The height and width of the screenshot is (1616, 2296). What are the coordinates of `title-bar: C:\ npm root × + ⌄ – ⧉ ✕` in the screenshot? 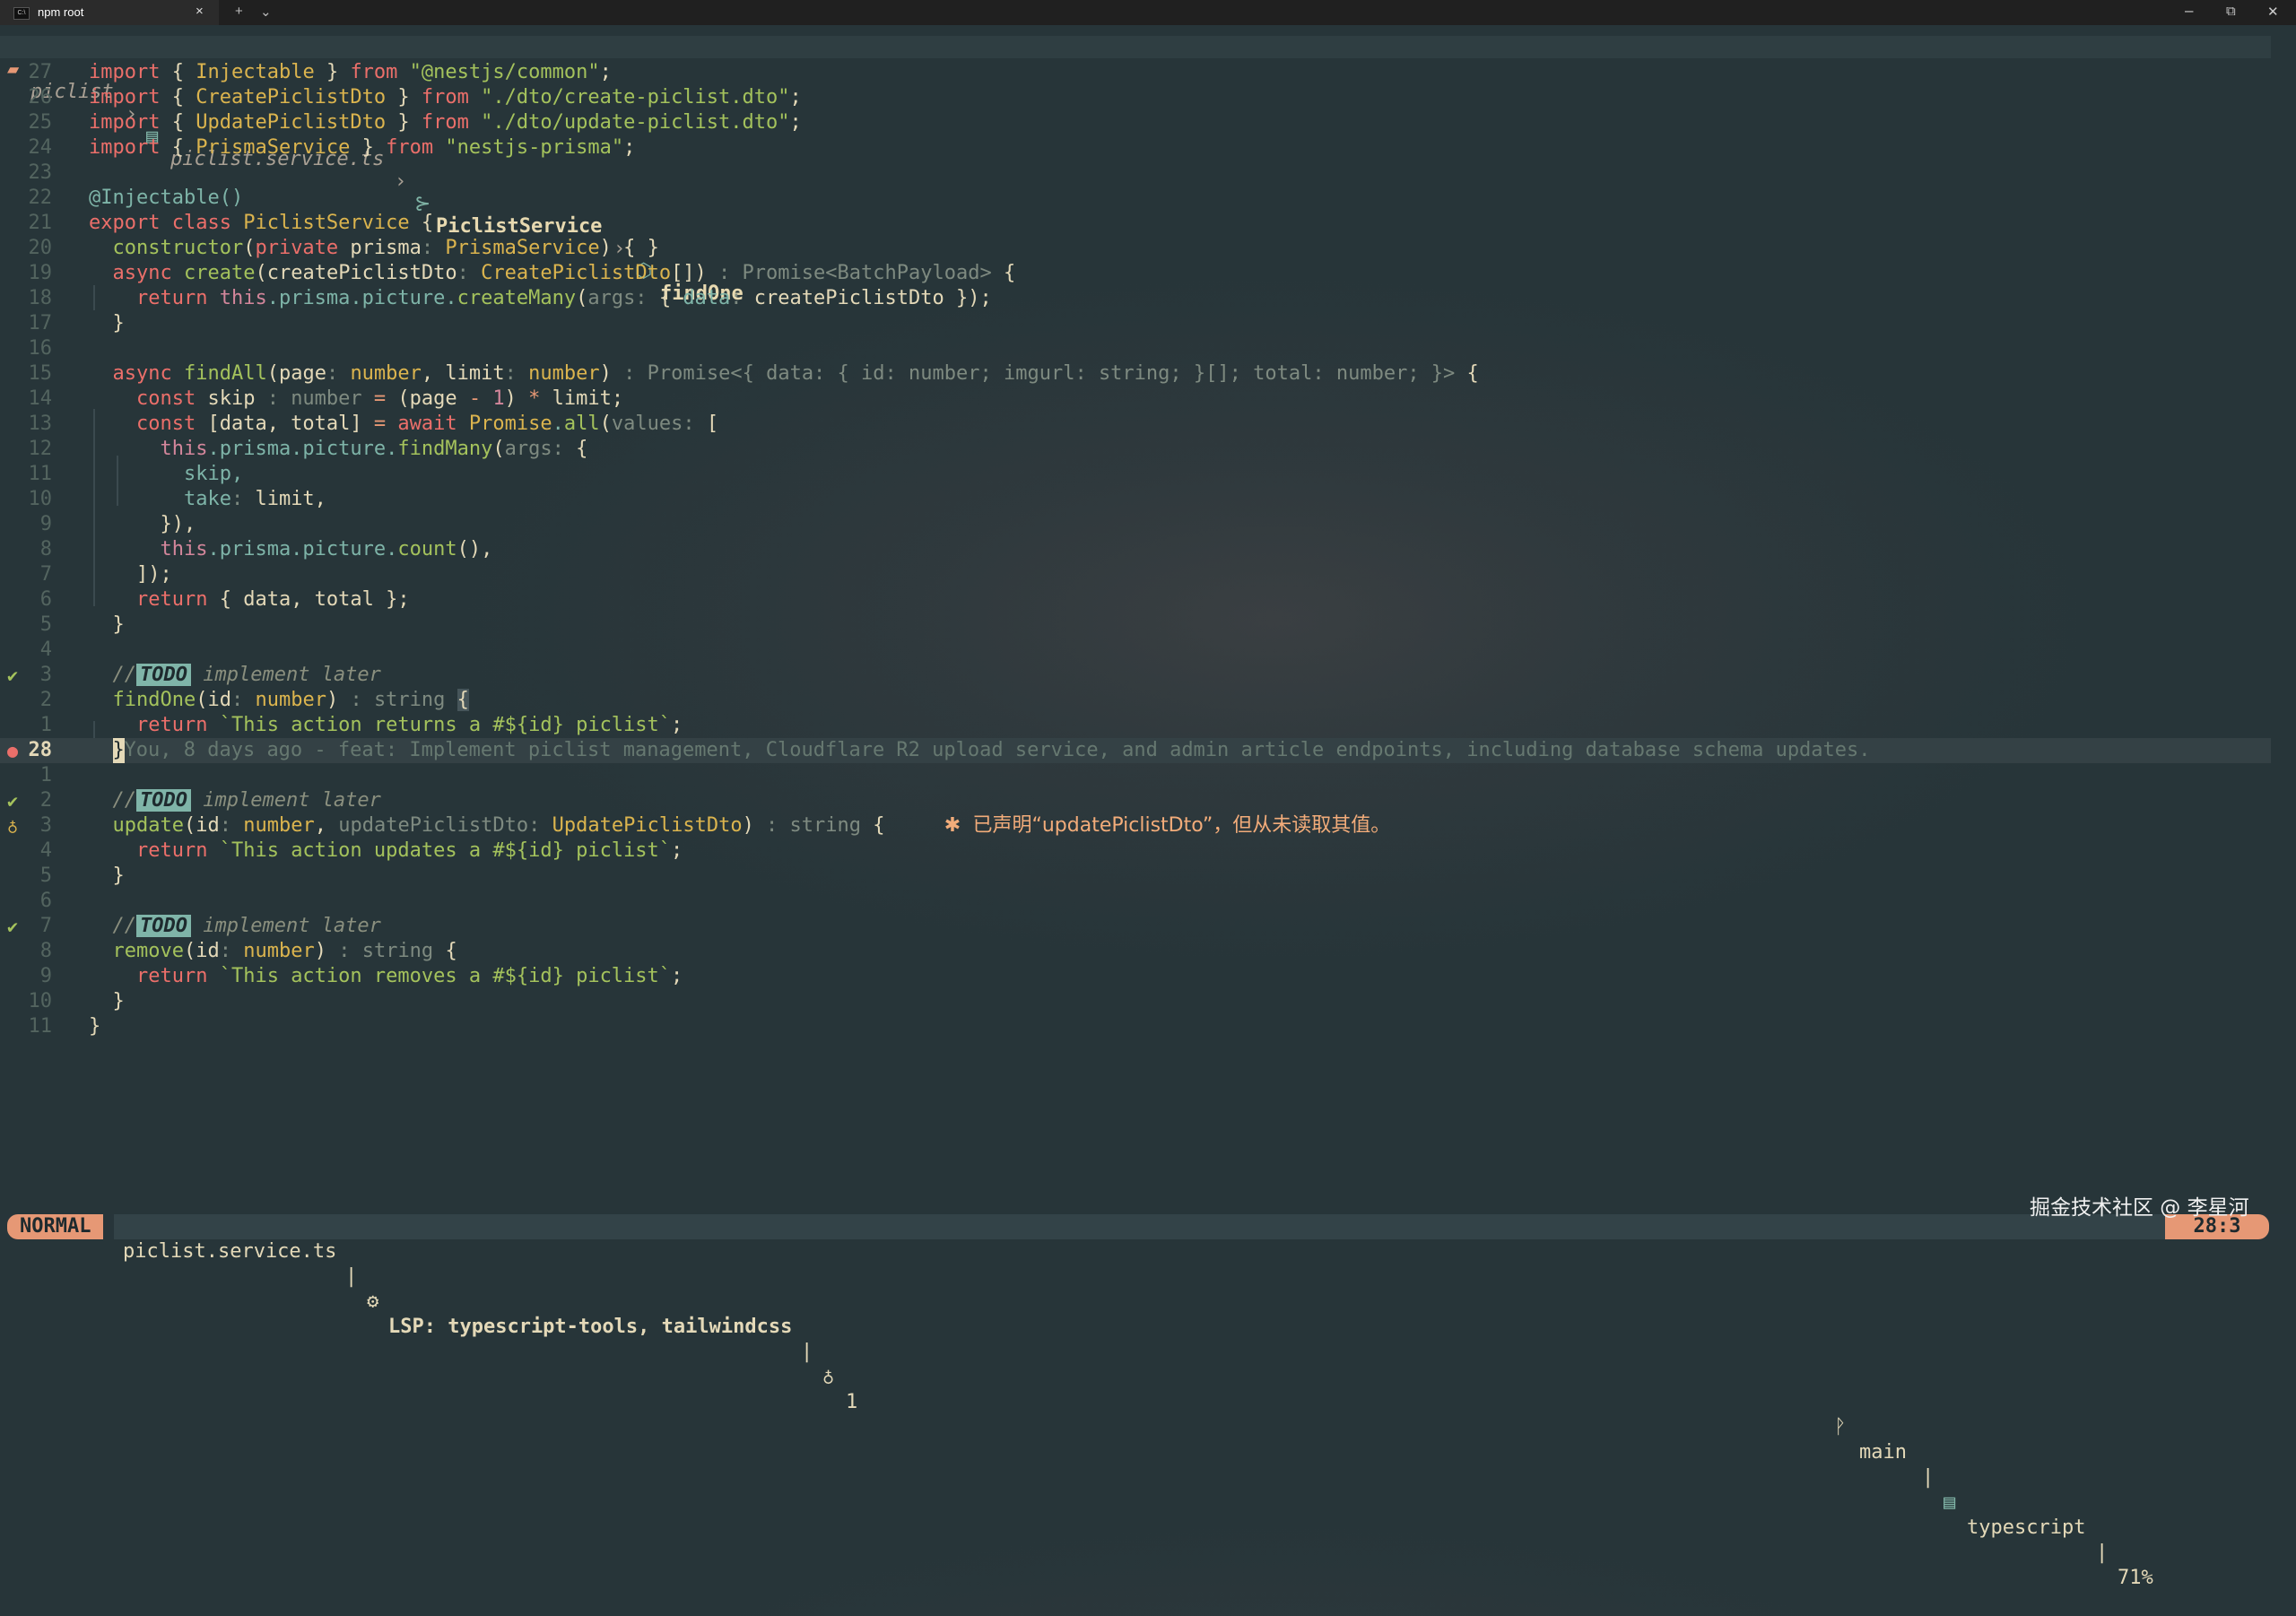 It's located at (1148, 12).